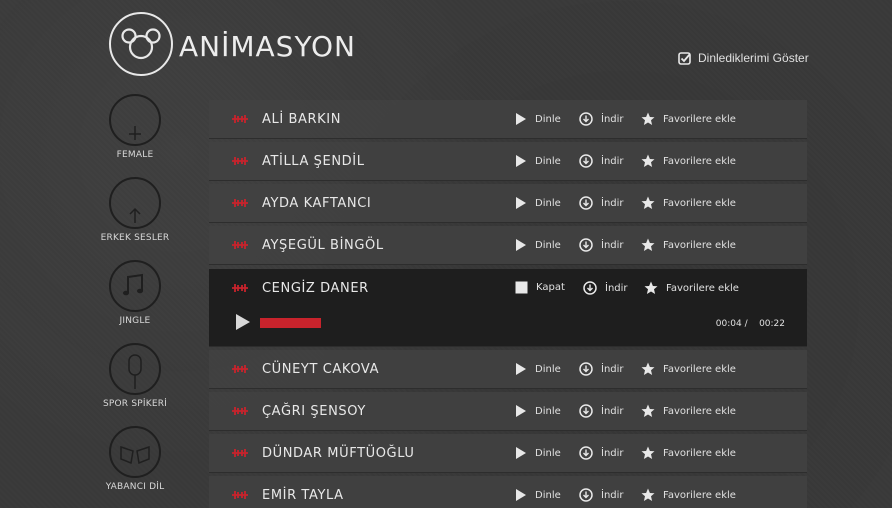  What do you see at coordinates (314, 411) in the screenshot?
I see `artist-name: ÇAĞRI ŞENSOY` at bounding box center [314, 411].